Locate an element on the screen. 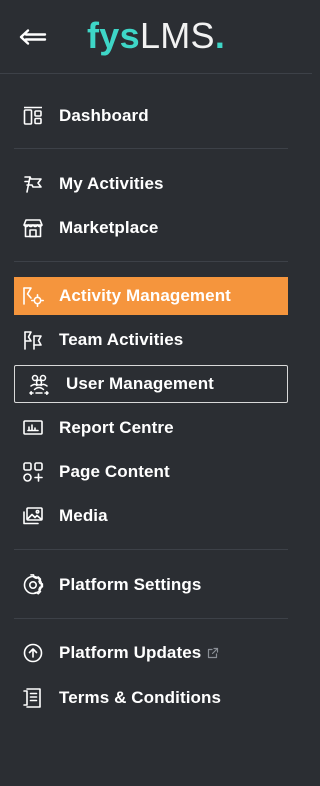 The height and width of the screenshot is (786, 320). nav-item-user-management: User Management is located at coordinates (151, 384).